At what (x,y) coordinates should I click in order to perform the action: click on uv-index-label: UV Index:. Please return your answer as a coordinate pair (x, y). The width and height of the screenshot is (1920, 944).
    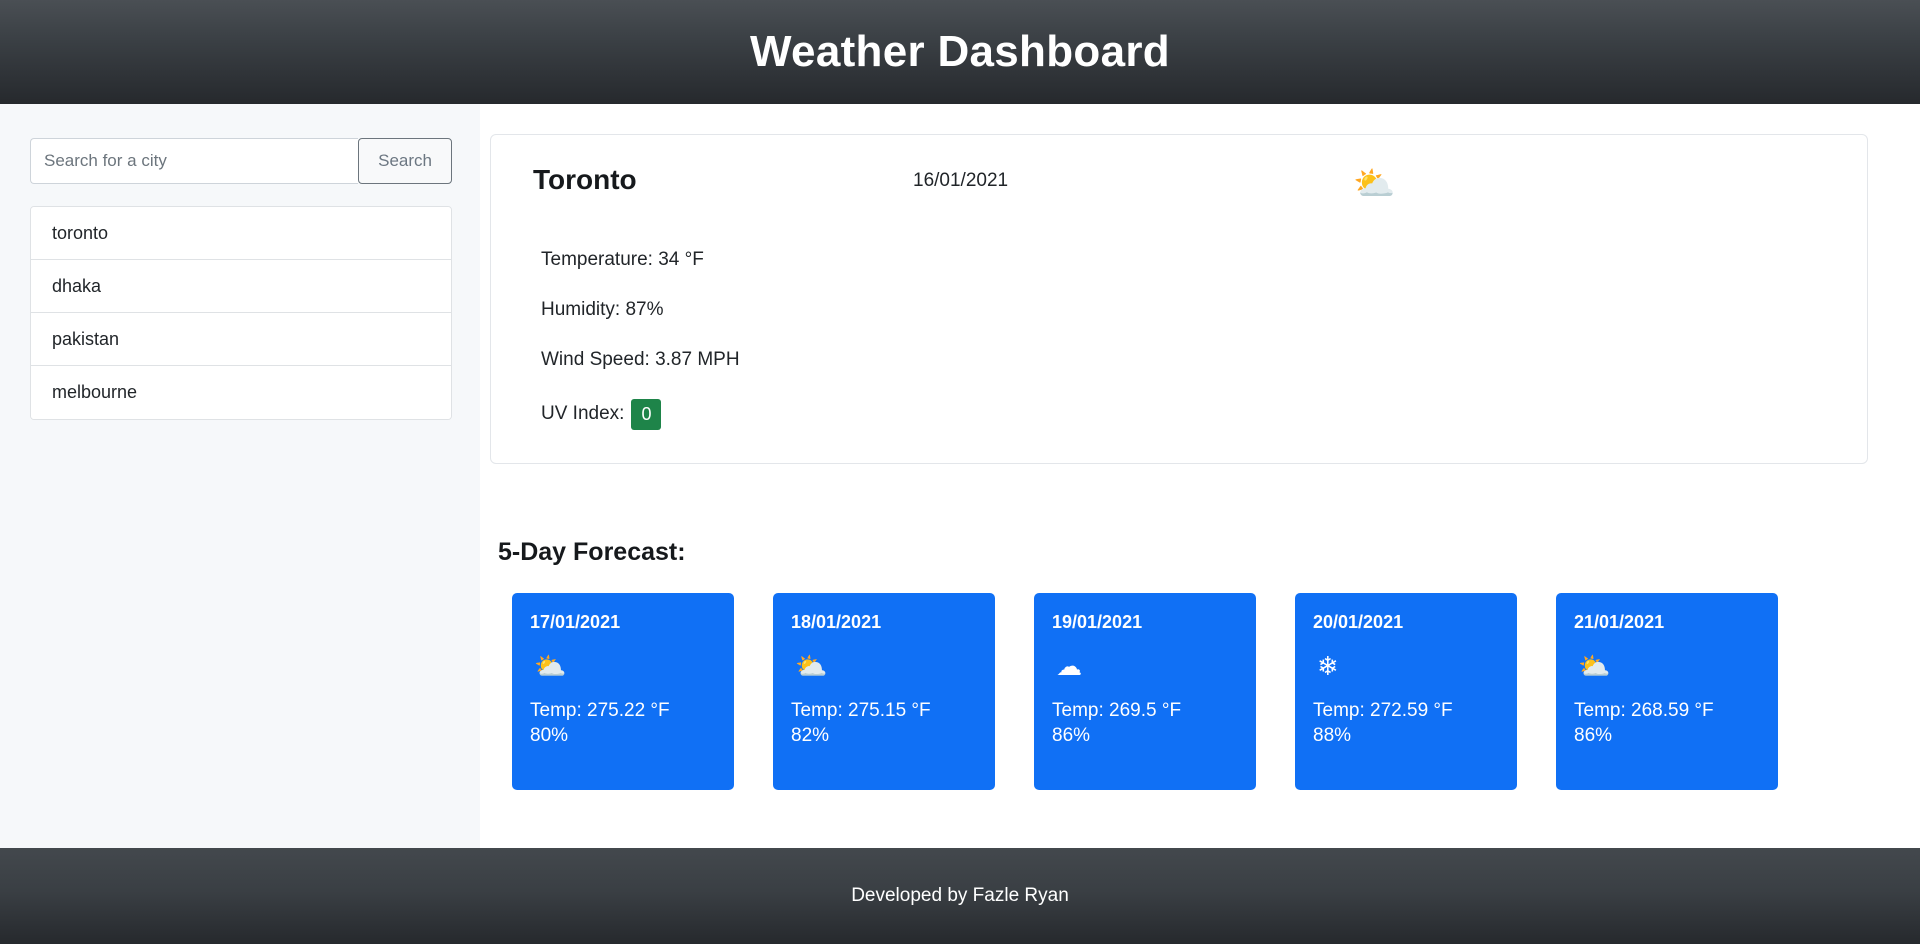
    Looking at the image, I should click on (583, 414).